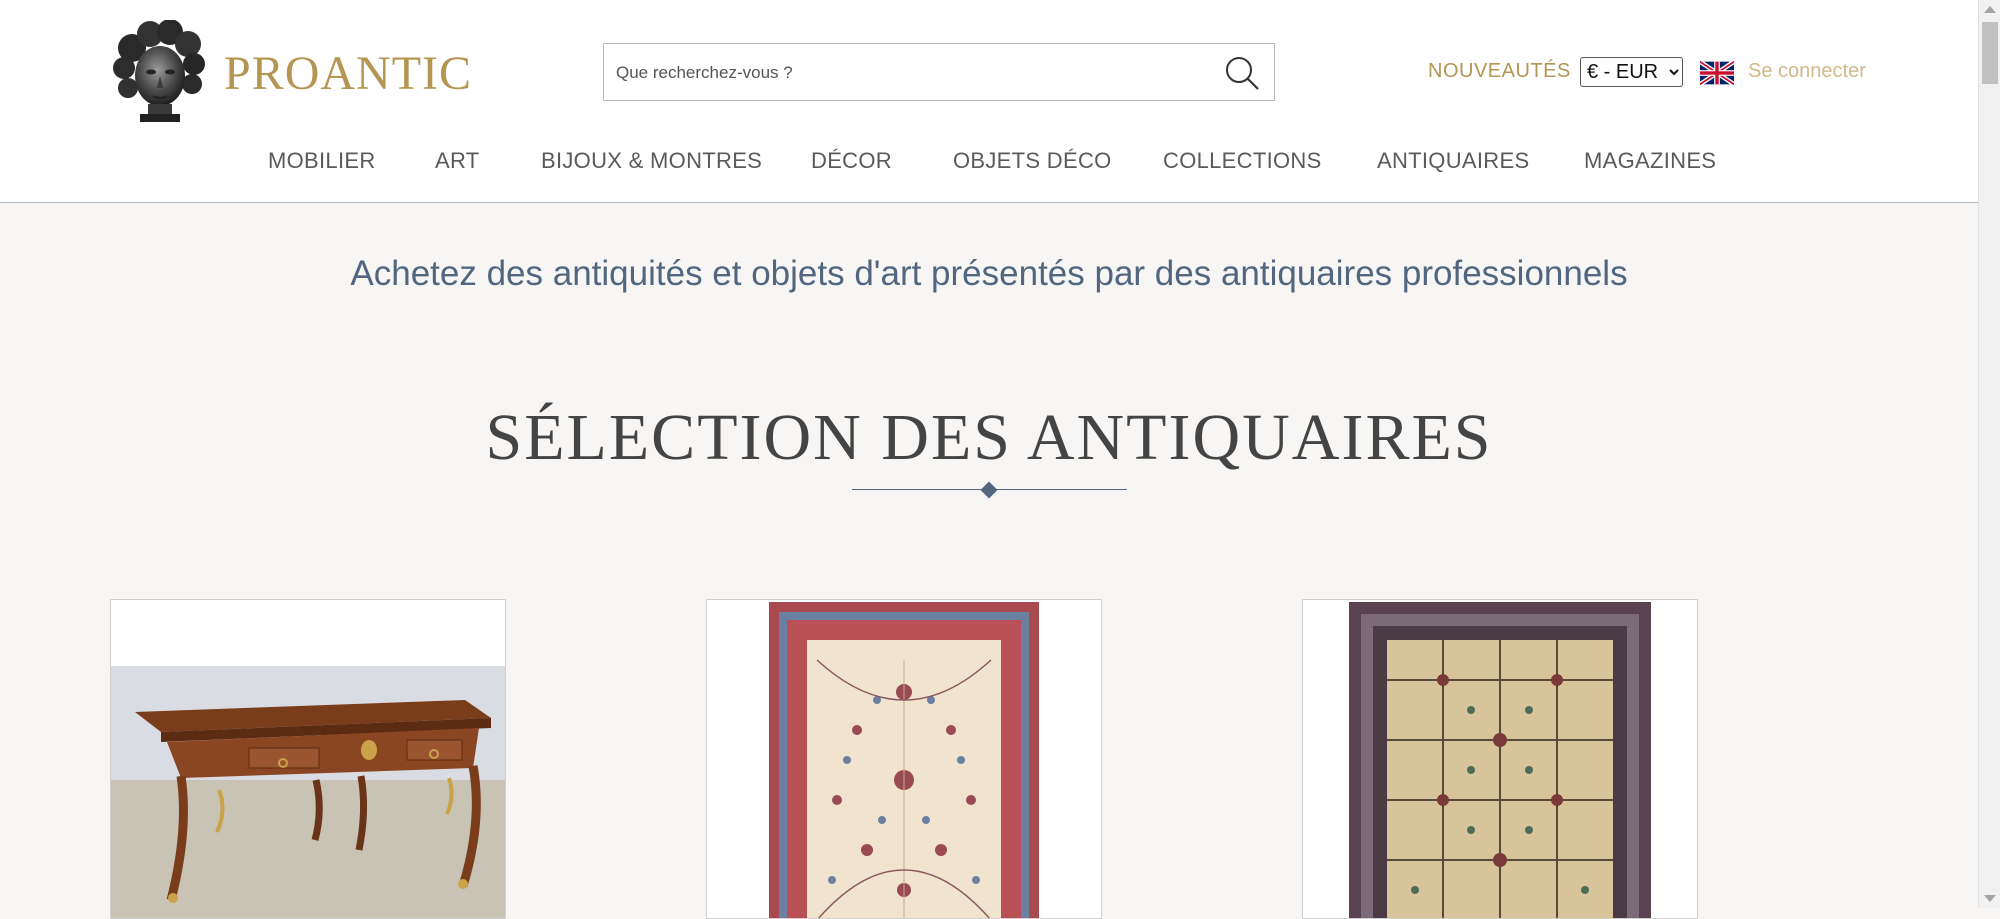  I want to click on new-items-link: NOUVEAUTÉS, so click(1499, 71).